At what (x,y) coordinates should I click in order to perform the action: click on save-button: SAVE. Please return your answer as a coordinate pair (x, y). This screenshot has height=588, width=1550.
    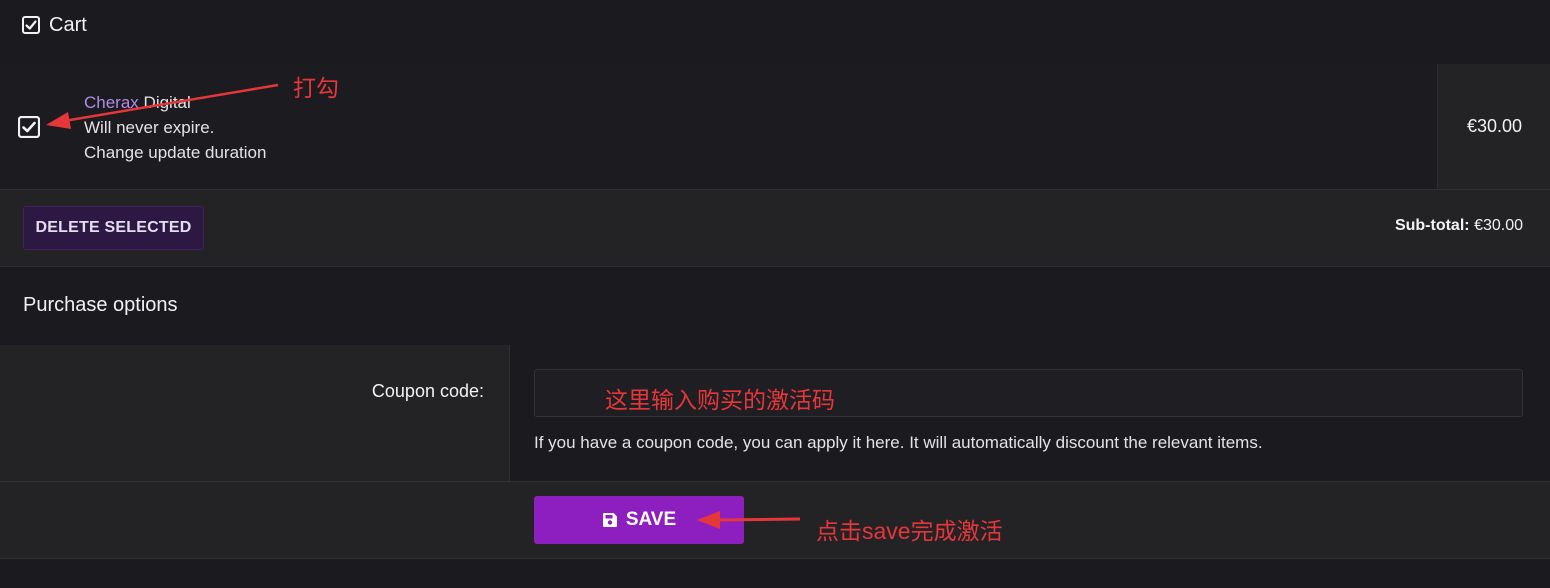
    Looking at the image, I should click on (639, 520).